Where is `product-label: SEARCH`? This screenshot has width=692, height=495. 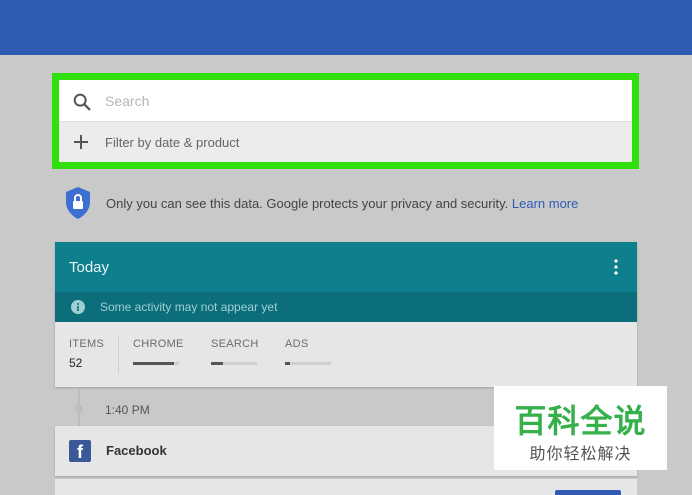
product-label: SEARCH is located at coordinates (235, 344).